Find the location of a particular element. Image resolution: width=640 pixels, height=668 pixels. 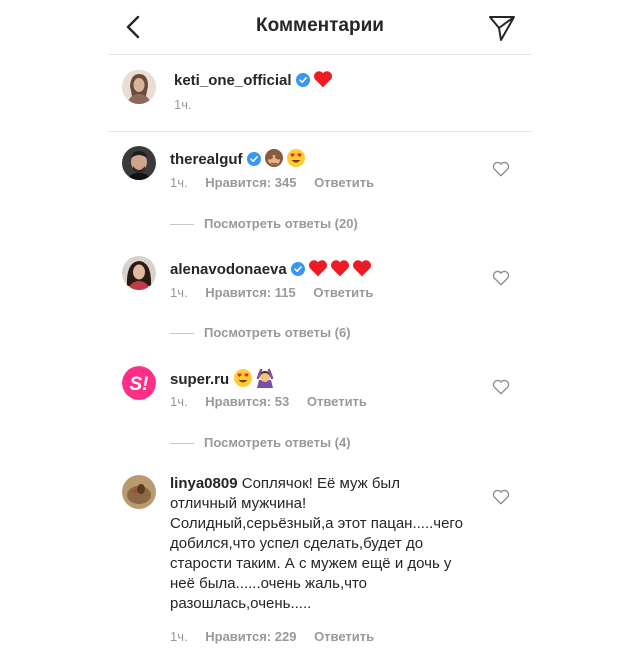

avatar: S! is located at coordinates (139, 383).